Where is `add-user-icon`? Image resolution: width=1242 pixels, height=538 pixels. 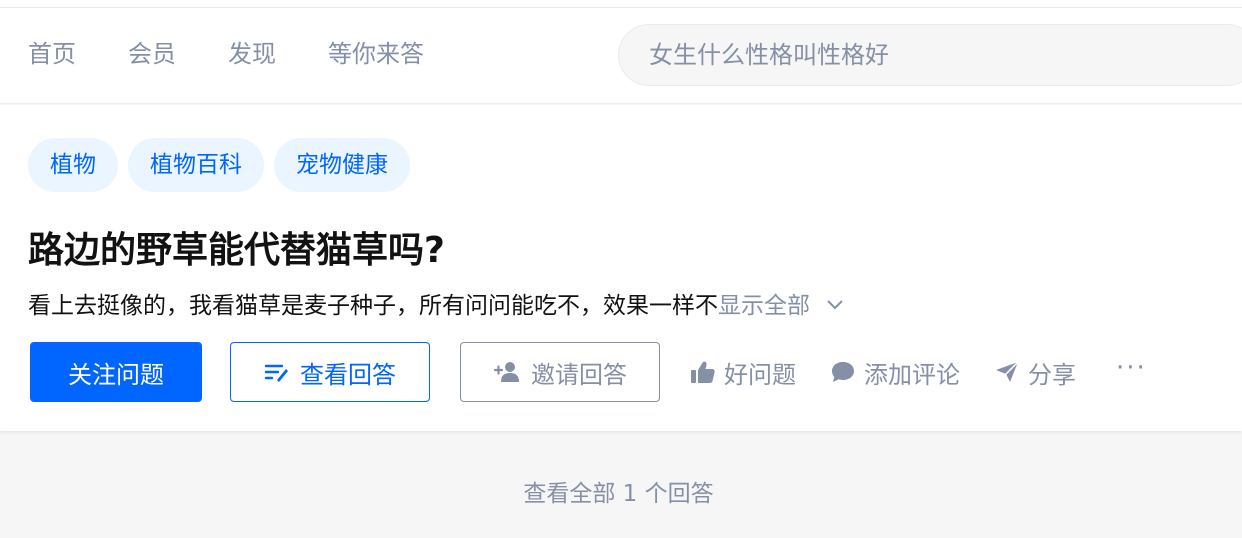 add-user-icon is located at coordinates (506, 372).